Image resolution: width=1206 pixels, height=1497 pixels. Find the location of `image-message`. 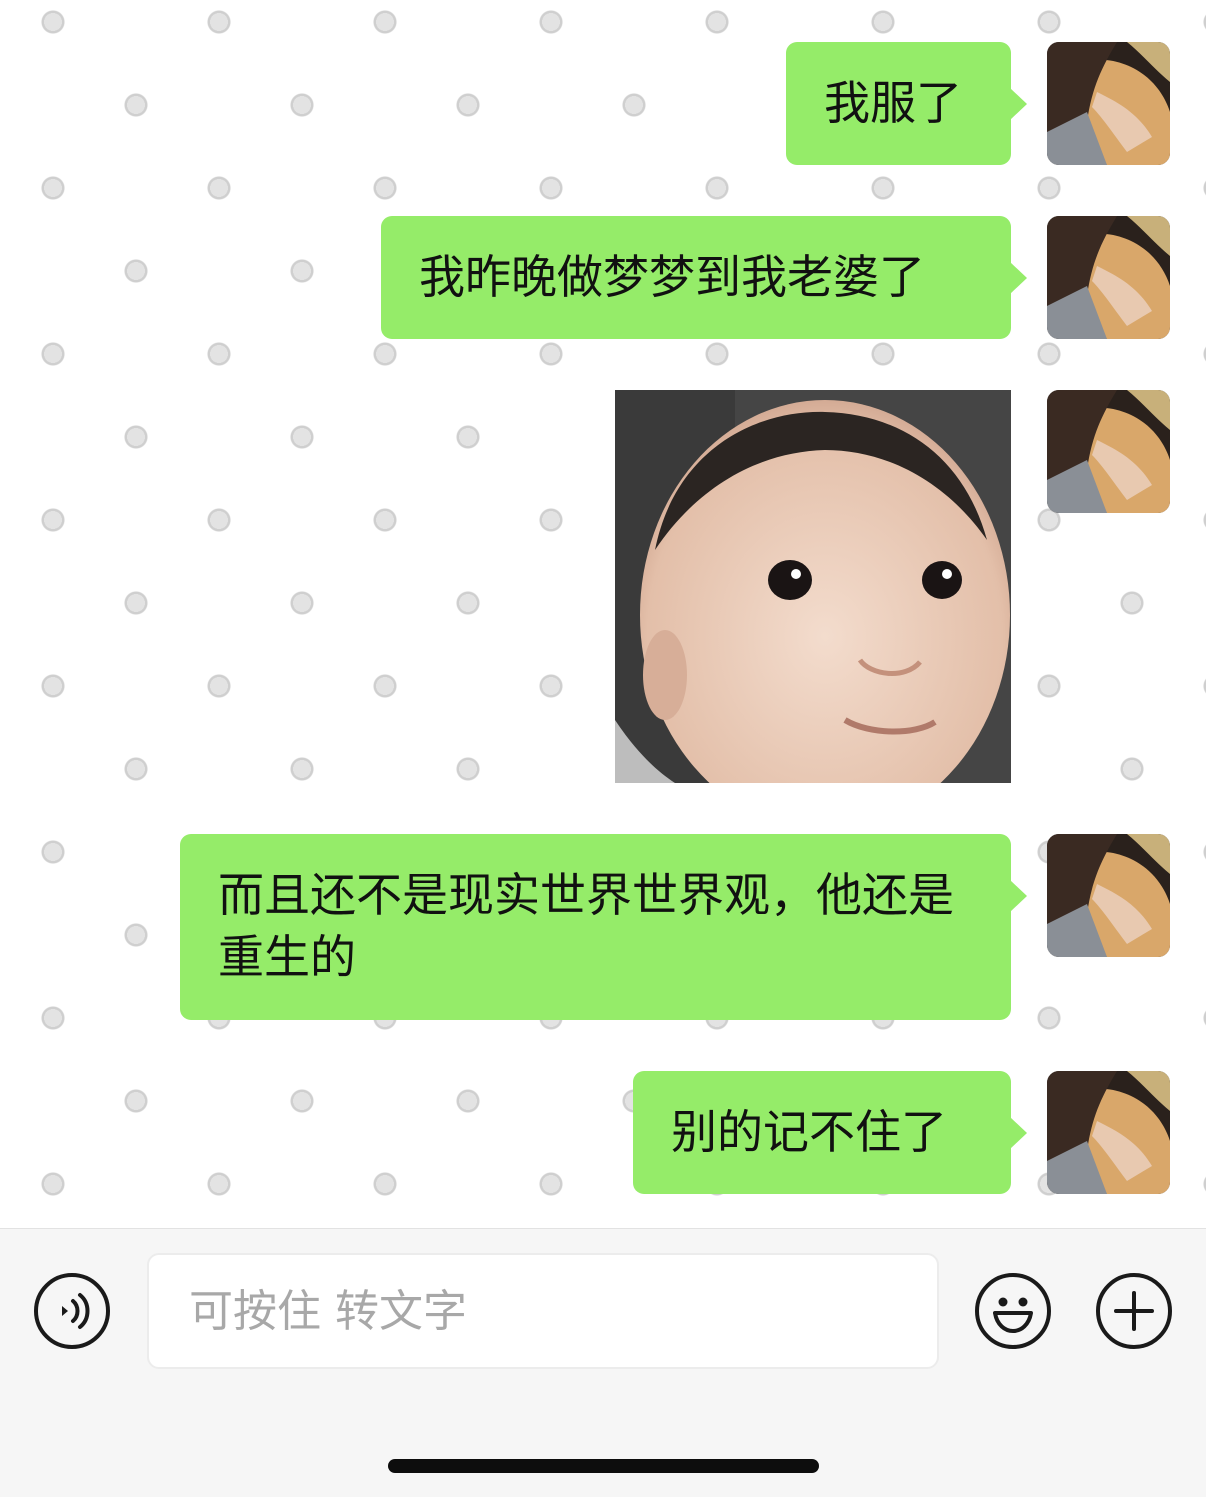

image-message is located at coordinates (813, 586).